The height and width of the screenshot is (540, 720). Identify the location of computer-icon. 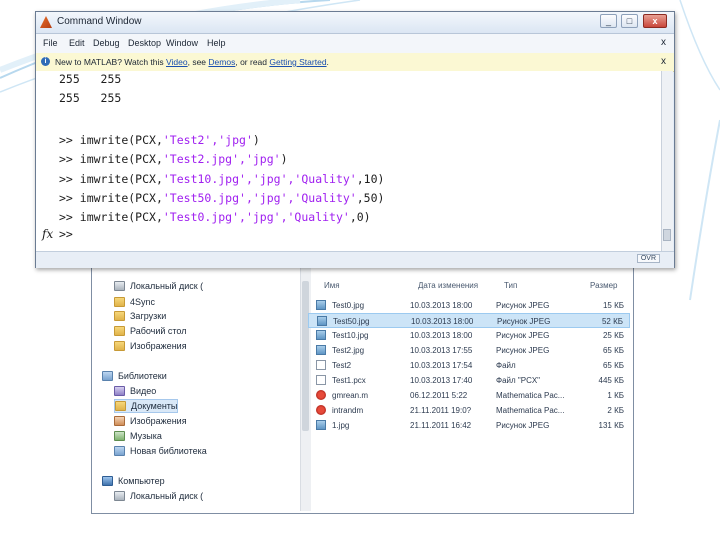
(107, 481).